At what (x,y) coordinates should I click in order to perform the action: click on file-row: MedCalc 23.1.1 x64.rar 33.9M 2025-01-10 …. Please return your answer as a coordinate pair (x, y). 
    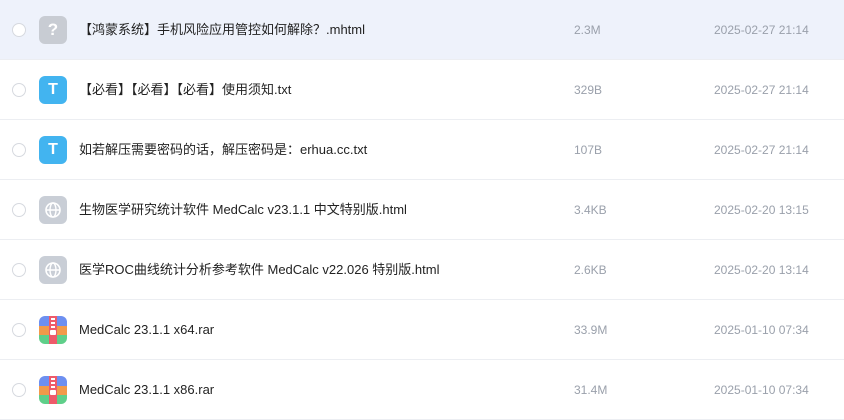
    Looking at the image, I should click on (422, 330).